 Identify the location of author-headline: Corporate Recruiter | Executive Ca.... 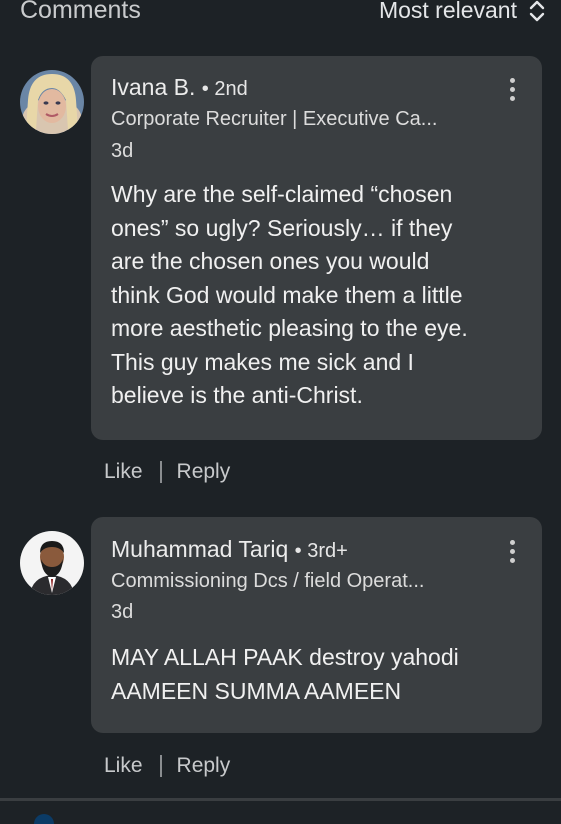
(274, 119).